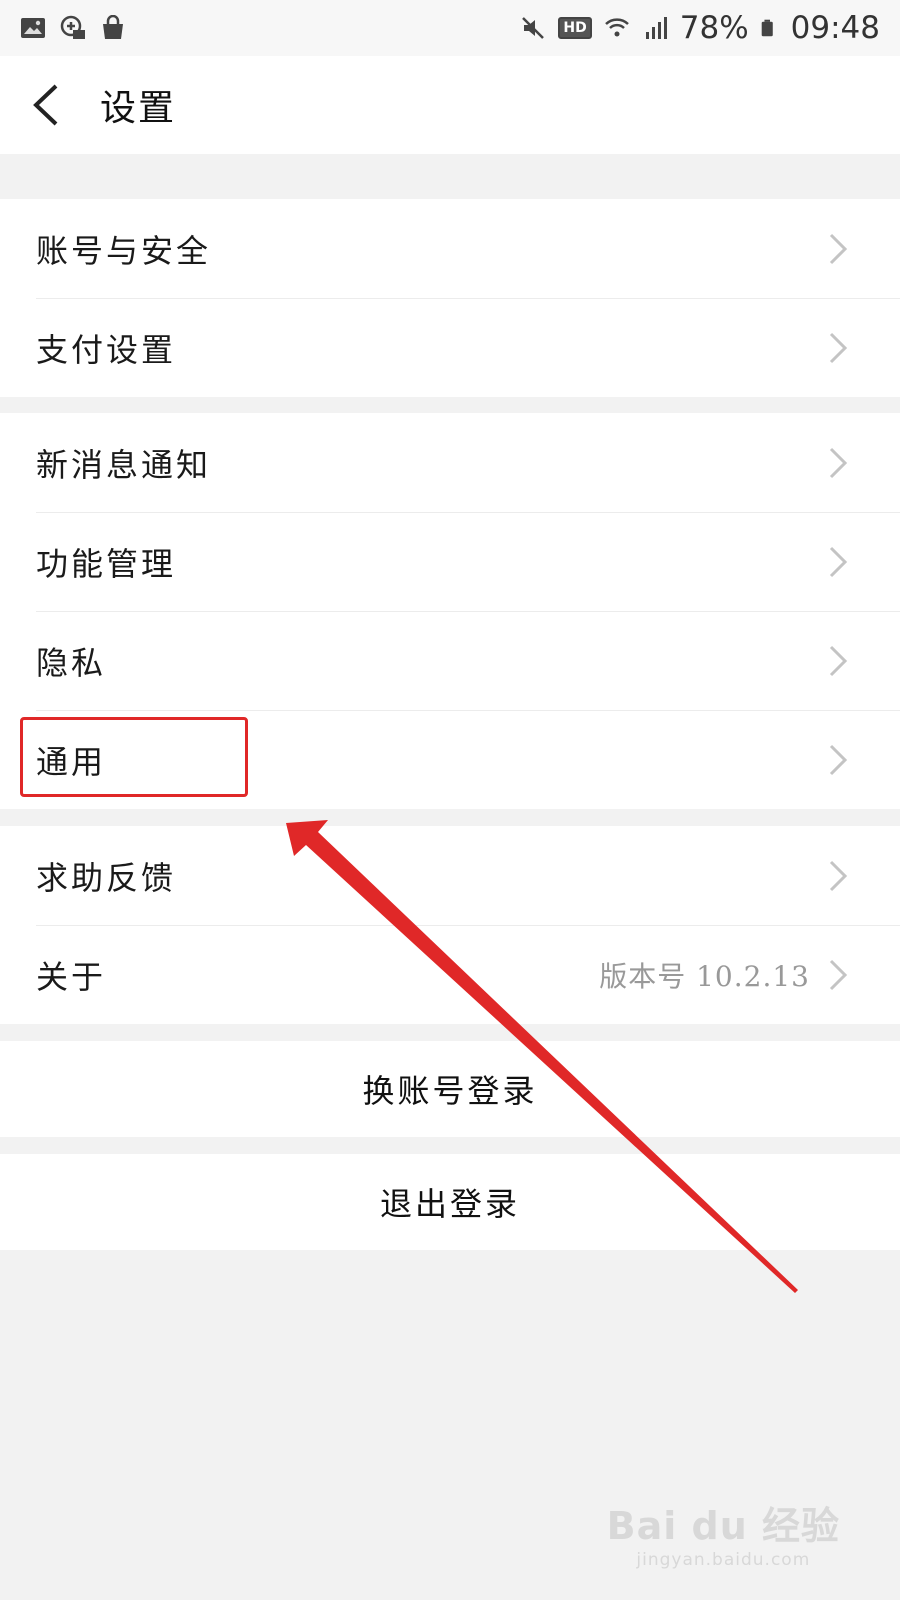 This screenshot has height=1600, width=900. Describe the element at coordinates (616, 27) in the screenshot. I see `wifi-icon` at that location.